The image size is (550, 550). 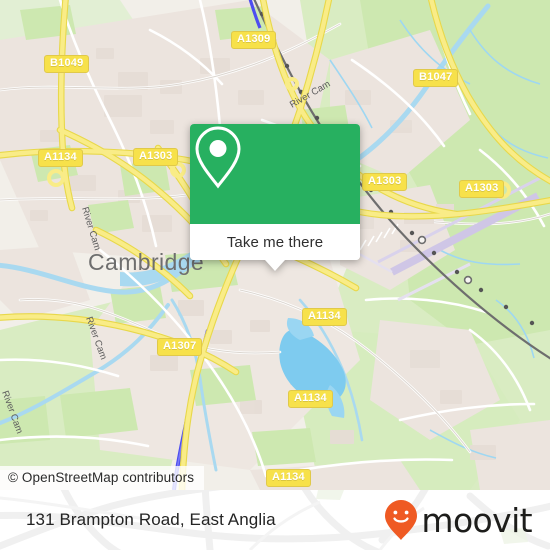 I want to click on moovit-logo: moovit, so click(x=458, y=520).